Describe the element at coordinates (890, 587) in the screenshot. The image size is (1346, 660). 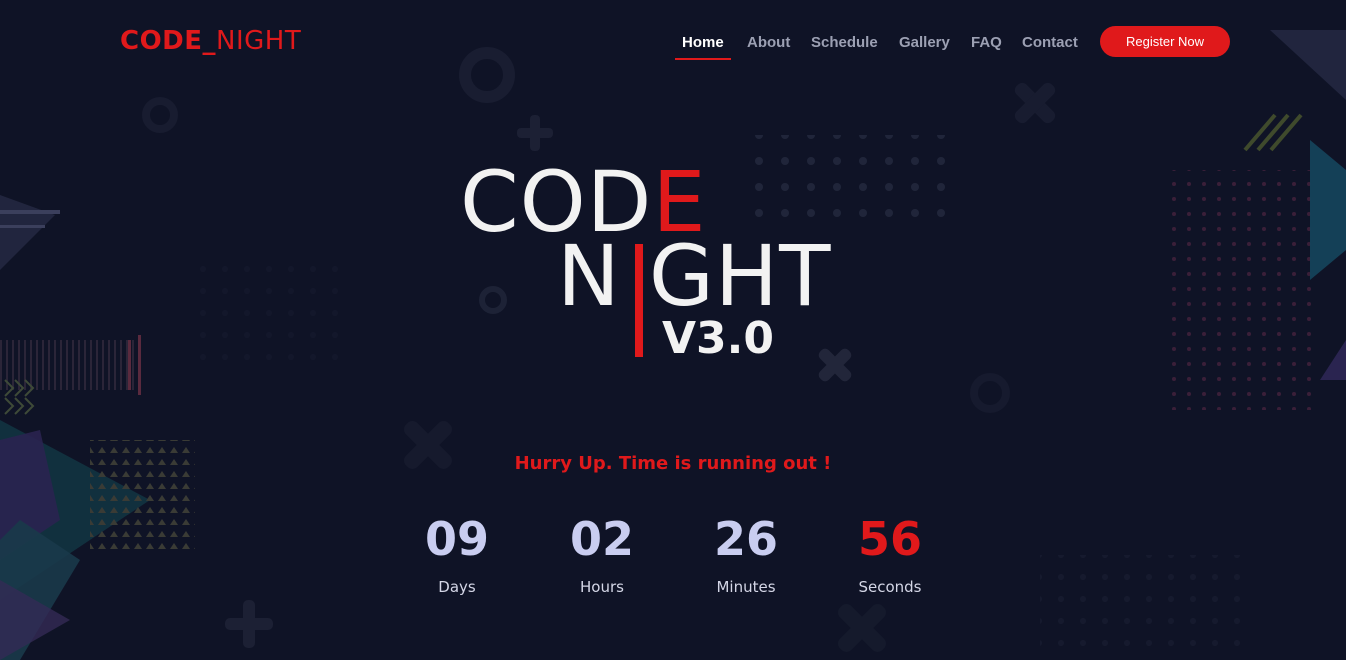
I see `countdown-seconds-label: Seconds` at that location.